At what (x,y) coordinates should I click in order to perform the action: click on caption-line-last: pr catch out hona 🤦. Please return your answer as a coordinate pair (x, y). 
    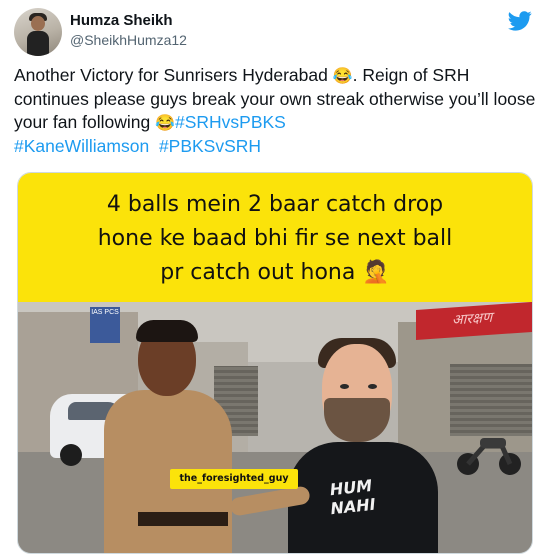
    Looking at the image, I should click on (275, 273).